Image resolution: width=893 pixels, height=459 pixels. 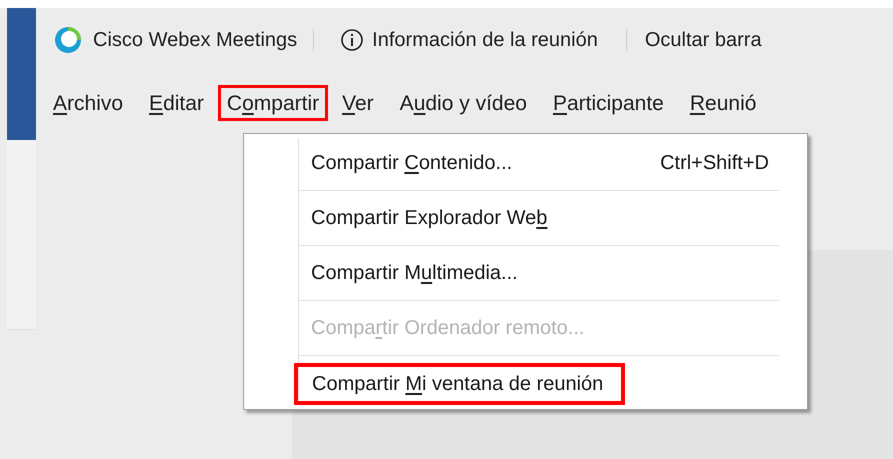 I want to click on app-logo-icon, so click(x=68, y=40).